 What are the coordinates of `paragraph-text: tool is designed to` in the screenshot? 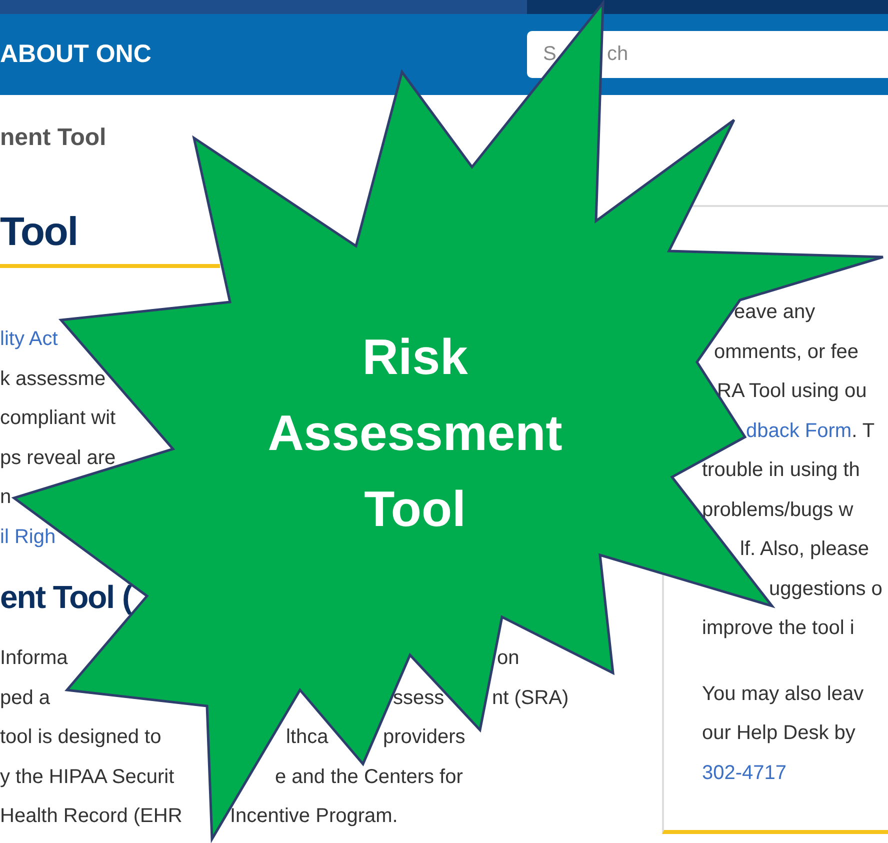 It's located at (81, 737).